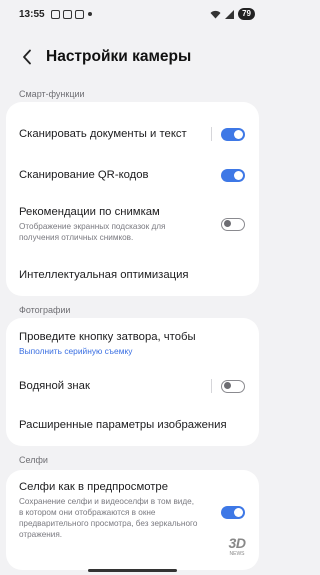 This screenshot has width=320, height=575. Describe the element at coordinates (52, 94) in the screenshot. I see `section-label-smart: Смарт-функции` at that location.